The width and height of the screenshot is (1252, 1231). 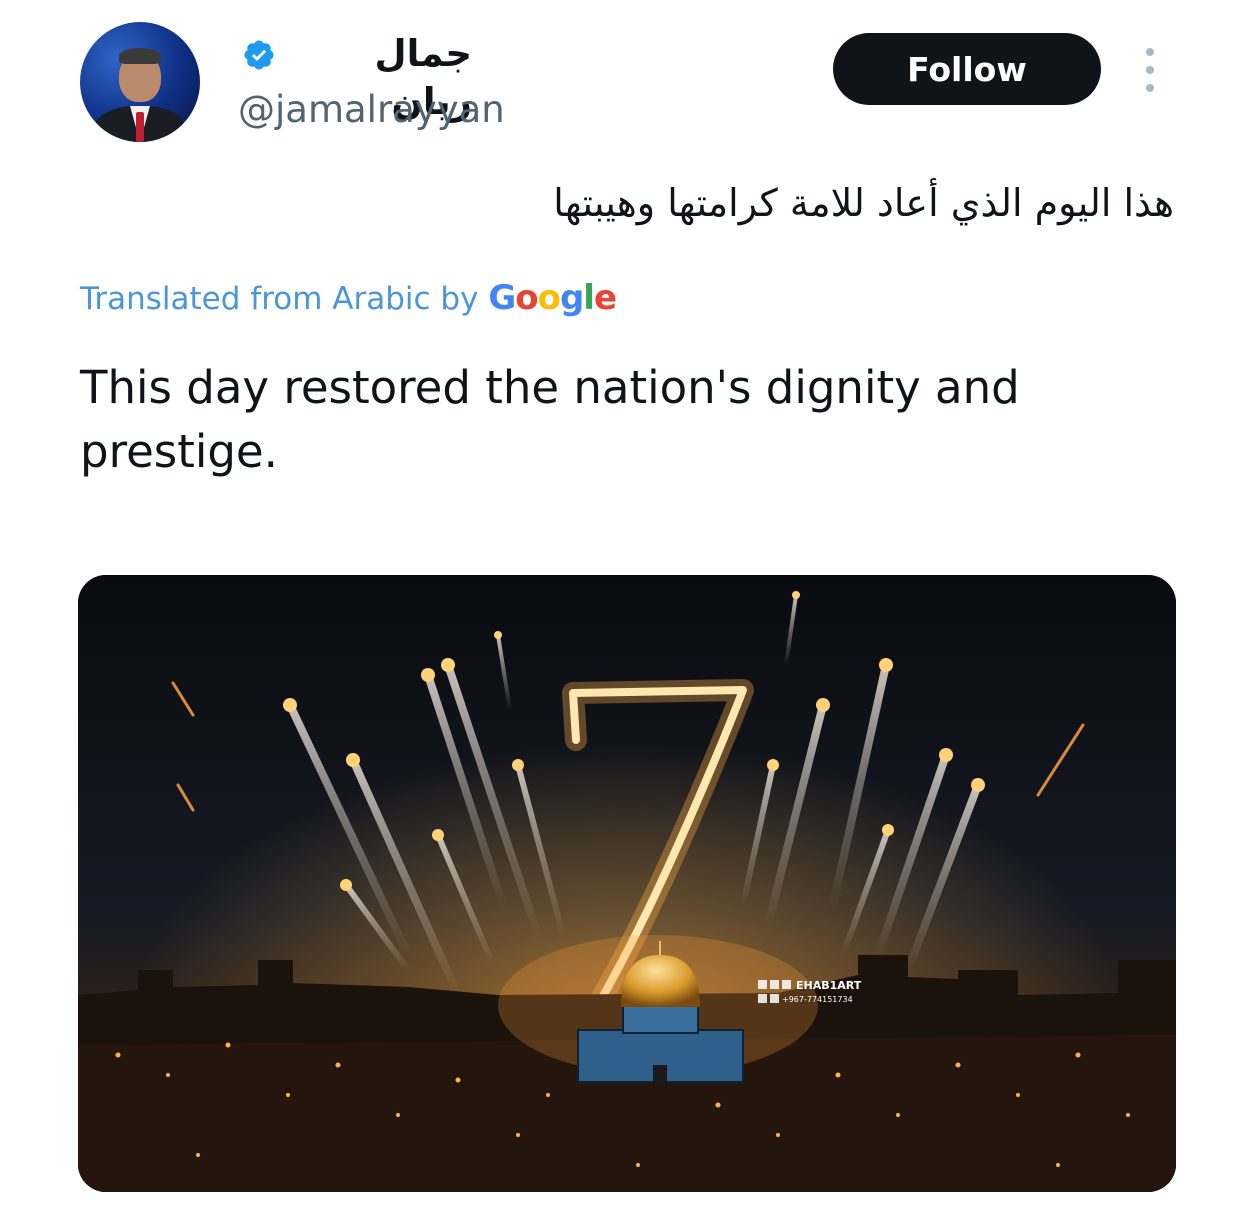 What do you see at coordinates (140, 56) in the screenshot?
I see `avatar-hair` at bounding box center [140, 56].